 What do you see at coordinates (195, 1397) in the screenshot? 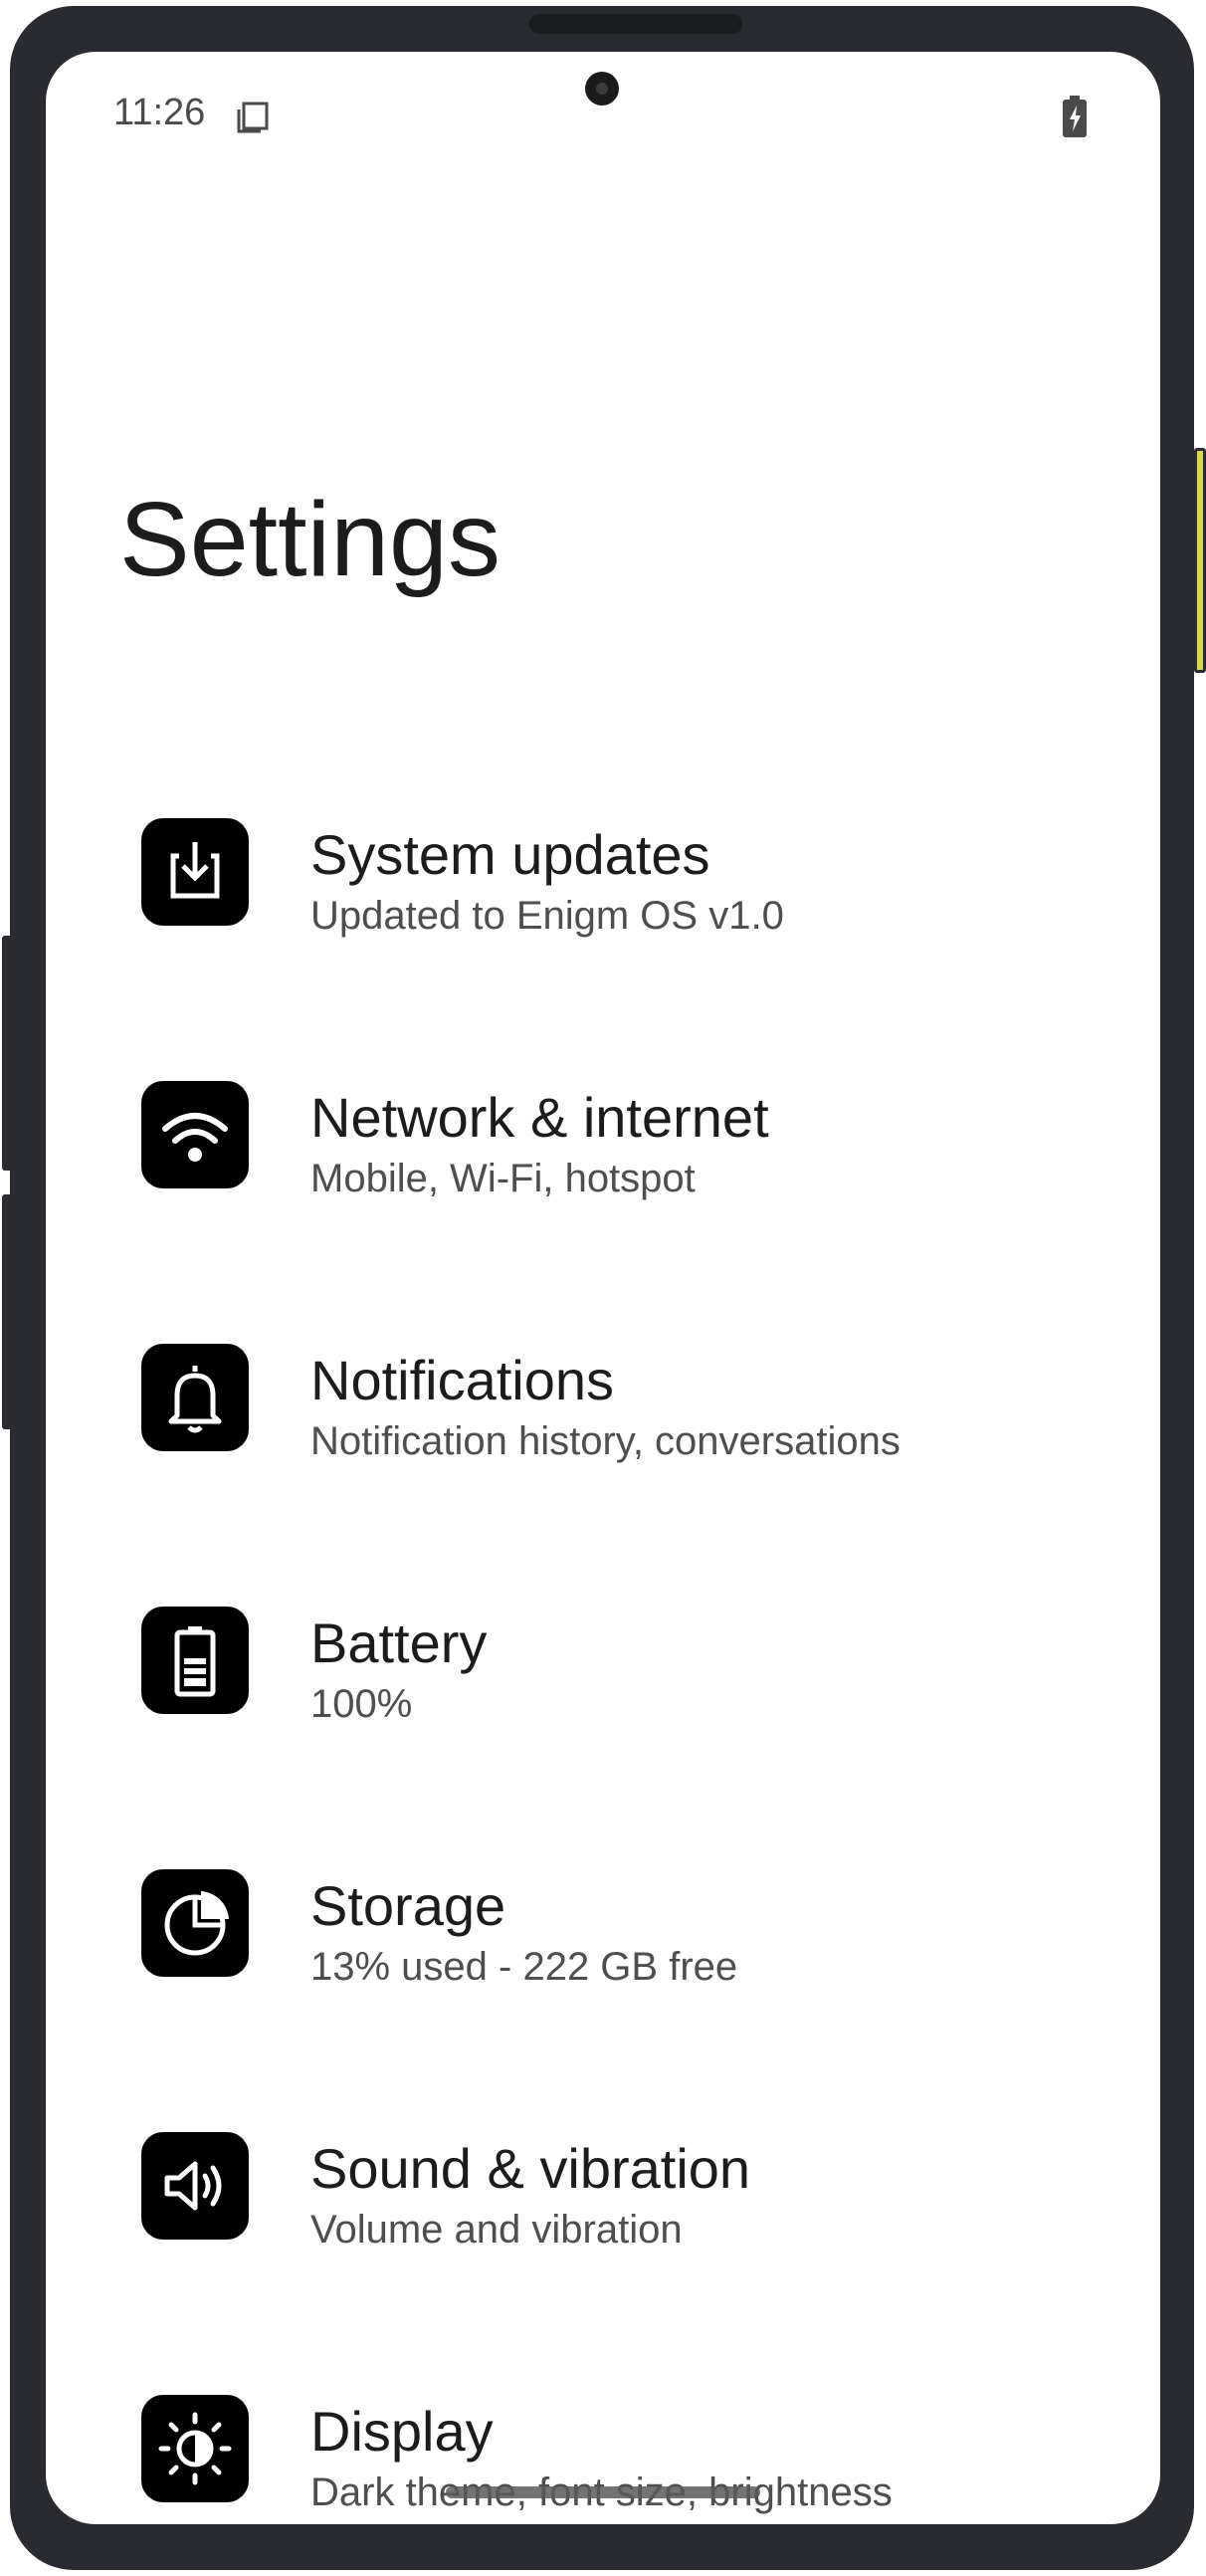
I see `bell-icon` at bounding box center [195, 1397].